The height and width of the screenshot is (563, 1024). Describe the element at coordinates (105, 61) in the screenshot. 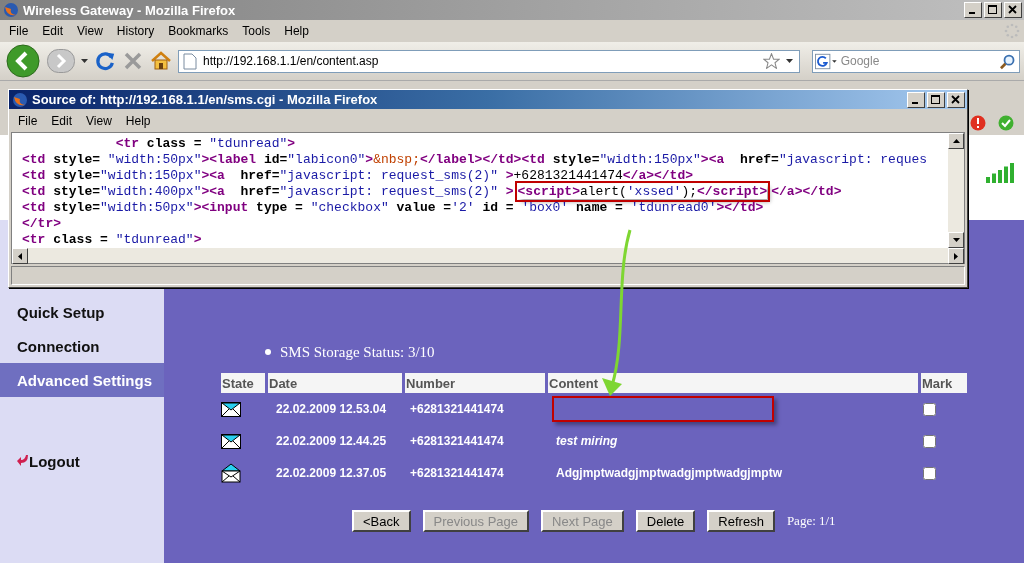

I see `reload-icon` at that location.